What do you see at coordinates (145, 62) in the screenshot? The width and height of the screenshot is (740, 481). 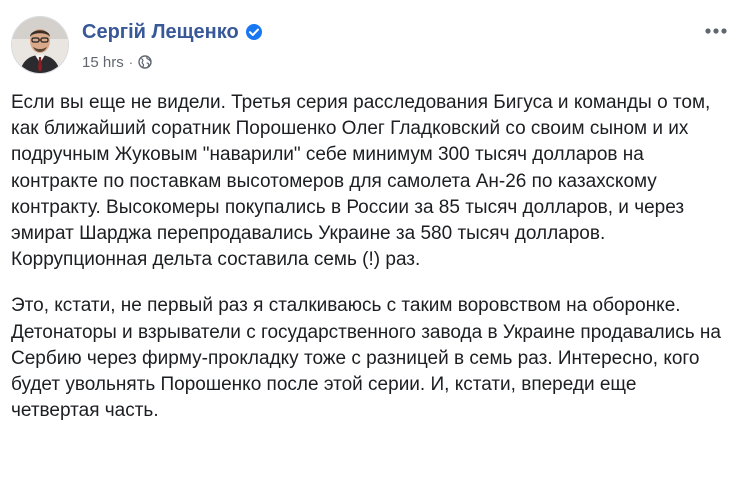 I see `globe-icon` at bounding box center [145, 62].